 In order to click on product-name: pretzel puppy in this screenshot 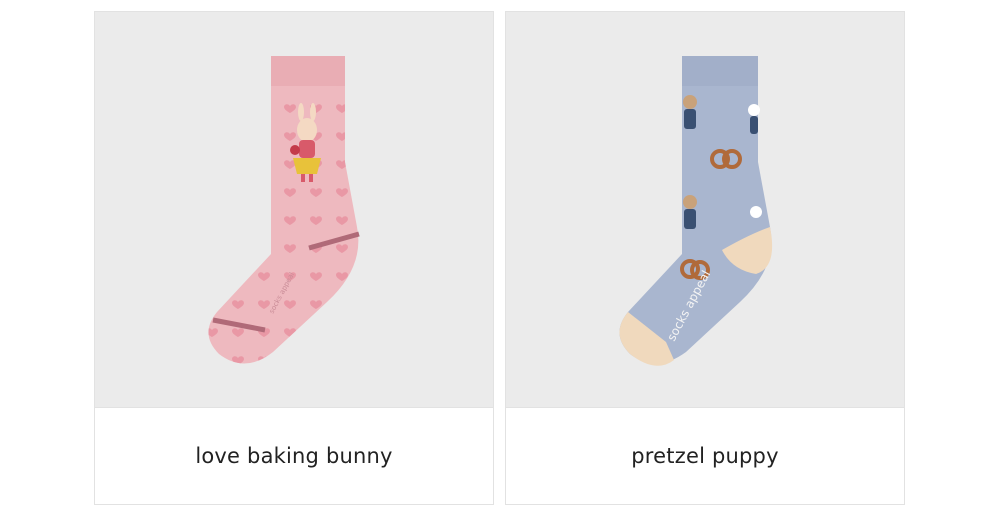, I will do `click(704, 456)`.